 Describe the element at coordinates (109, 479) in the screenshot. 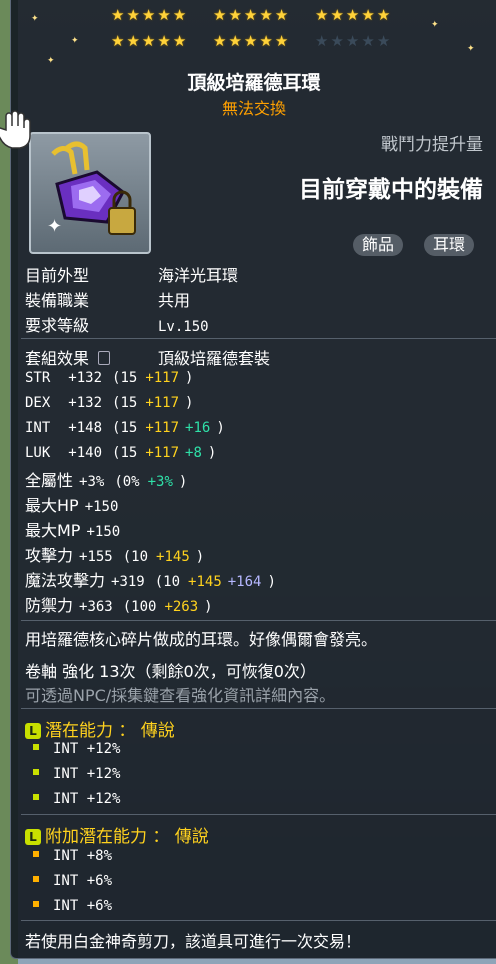

I see `stat-row: 全屬性 +3% (0% +3%)` at that location.